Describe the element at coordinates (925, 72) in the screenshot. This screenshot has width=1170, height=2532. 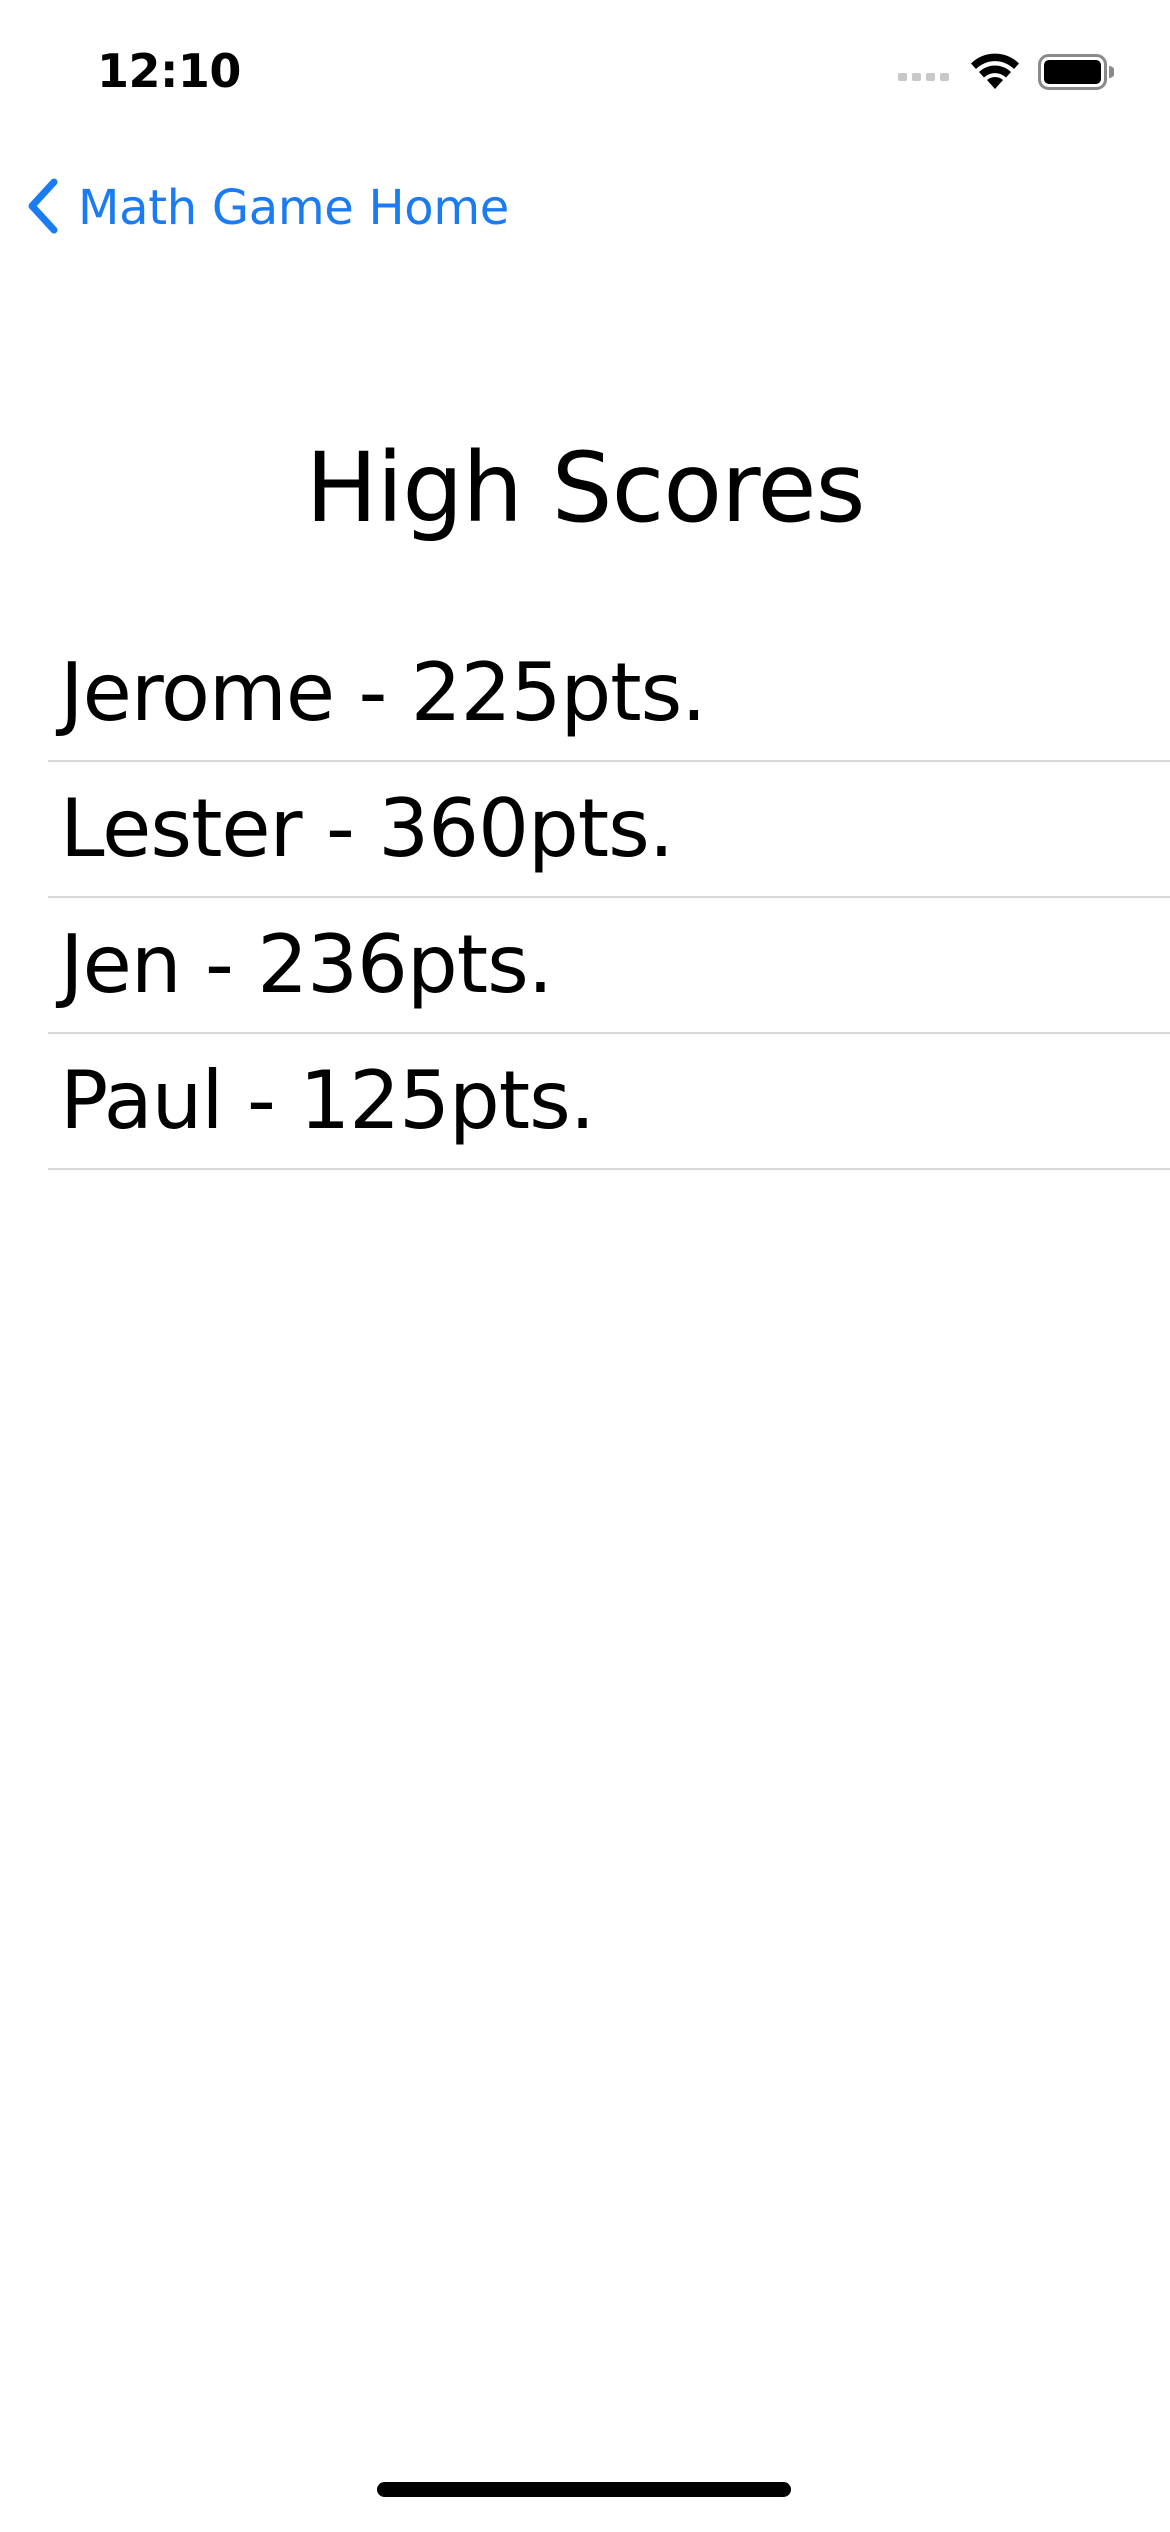
I see `cellular-signal-icon` at that location.